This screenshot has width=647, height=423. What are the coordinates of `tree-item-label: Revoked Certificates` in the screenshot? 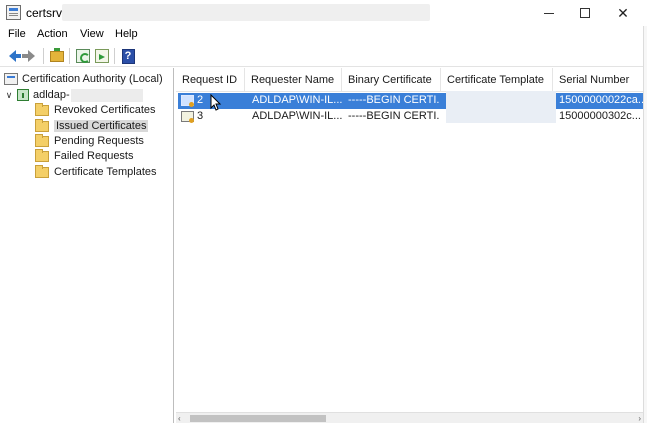 It's located at (105, 110).